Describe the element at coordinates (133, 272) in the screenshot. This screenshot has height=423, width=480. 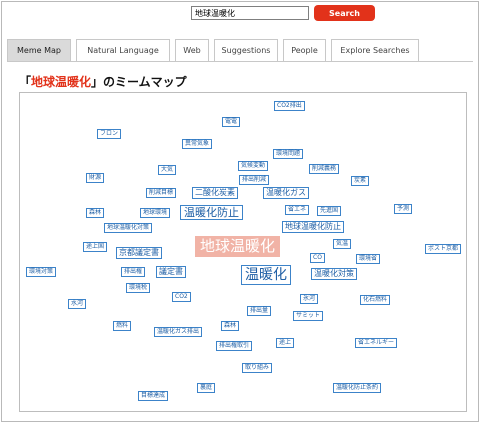
I see `meme-term: 排出権` at that location.